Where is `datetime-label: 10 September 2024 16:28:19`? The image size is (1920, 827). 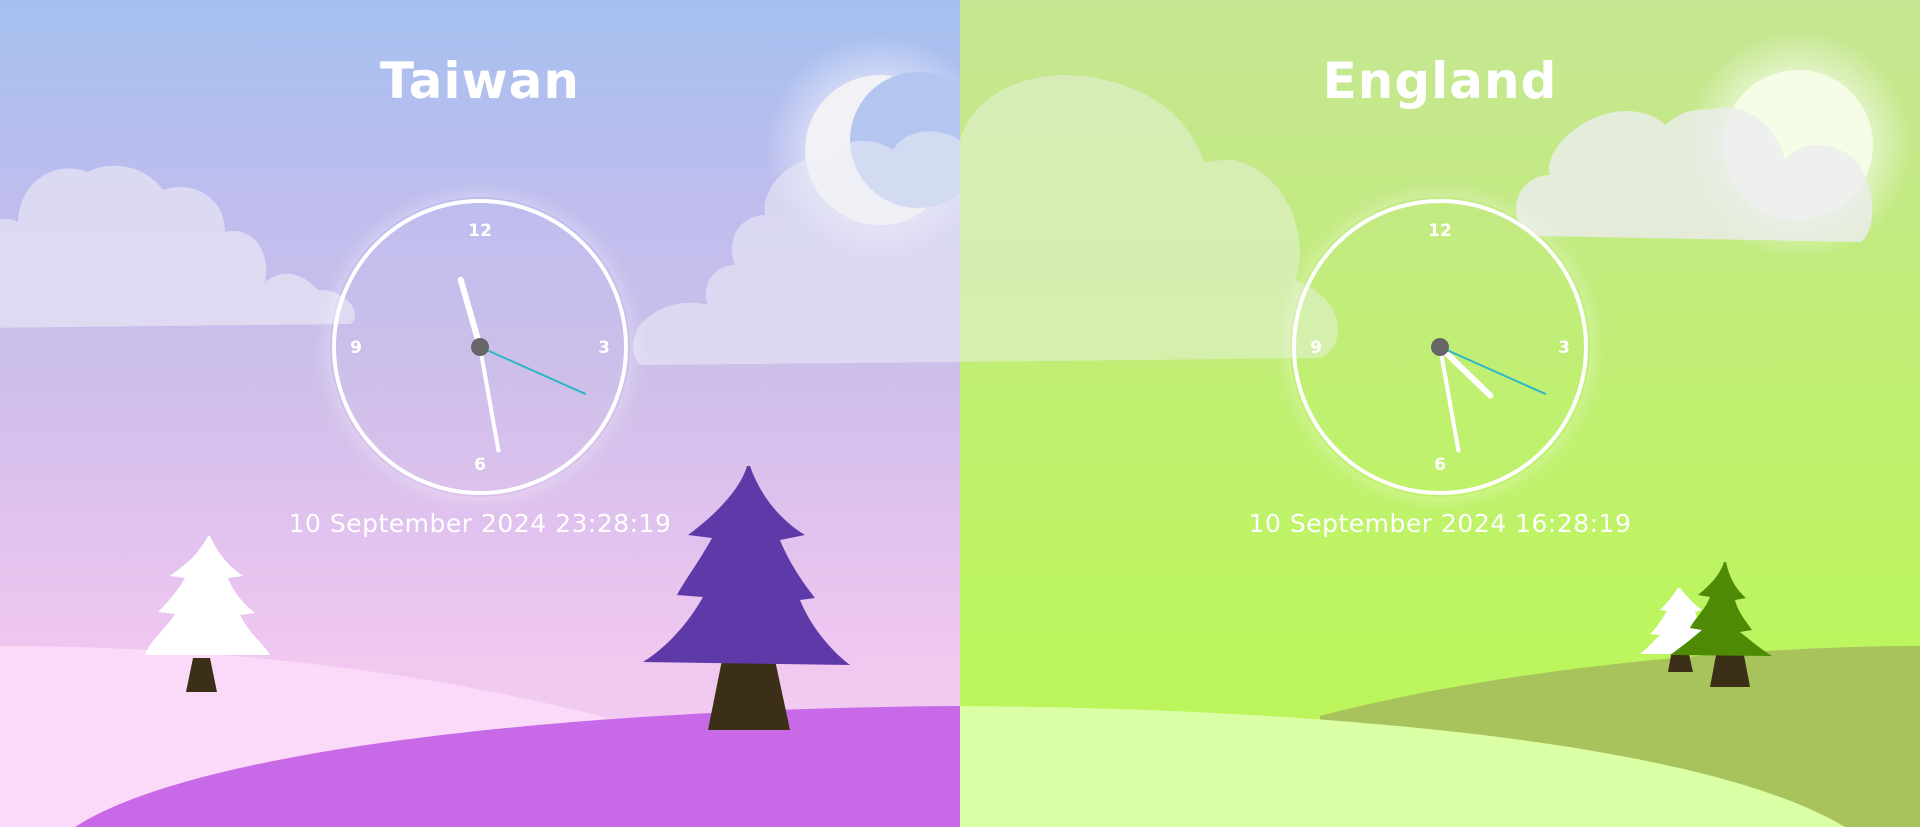
datetime-label: 10 September 2024 16:28:19 is located at coordinates (1440, 523).